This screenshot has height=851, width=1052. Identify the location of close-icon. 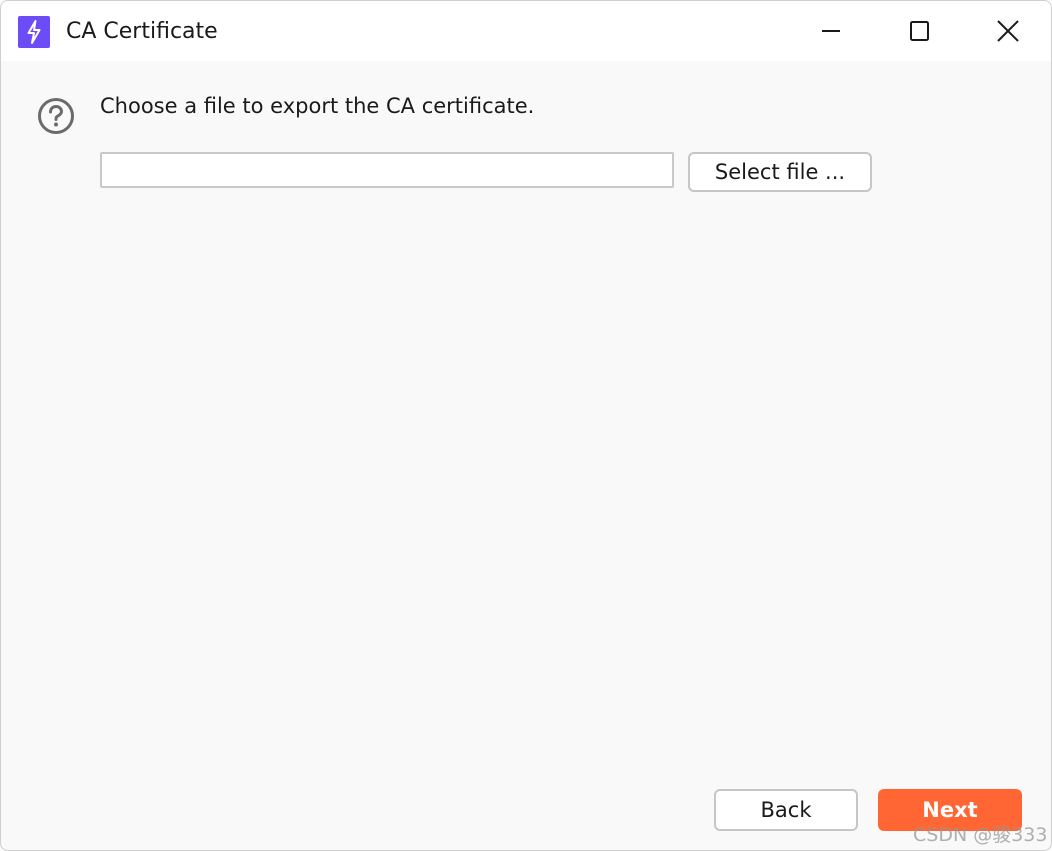
(1008, 31).